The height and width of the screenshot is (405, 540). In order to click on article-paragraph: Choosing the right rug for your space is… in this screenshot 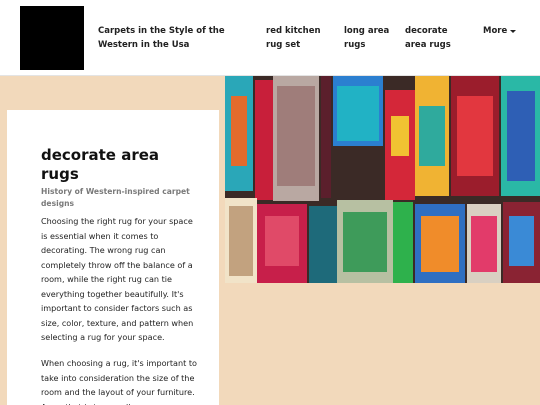, I will do `click(117, 279)`.